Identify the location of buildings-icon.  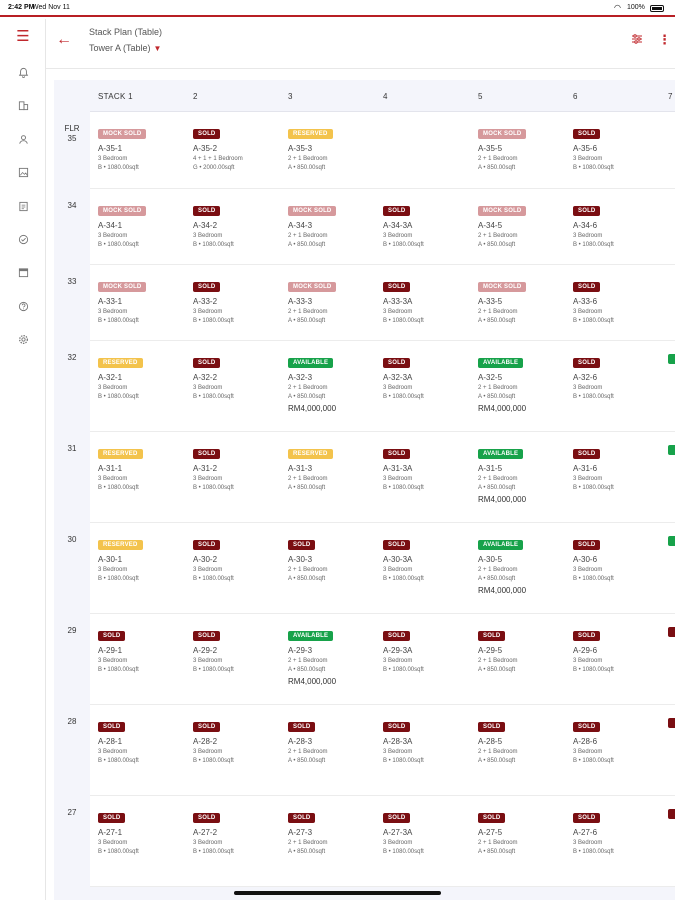
(23, 105).